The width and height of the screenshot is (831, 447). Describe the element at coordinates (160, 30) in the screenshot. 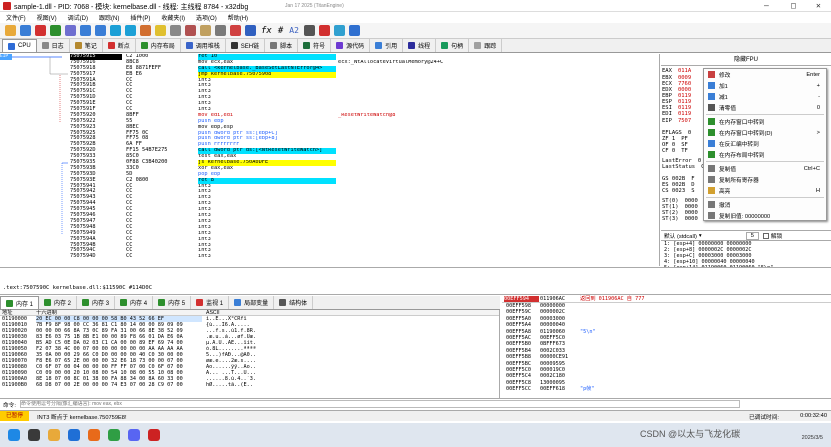

I see `run-to-user-code-icon` at that location.